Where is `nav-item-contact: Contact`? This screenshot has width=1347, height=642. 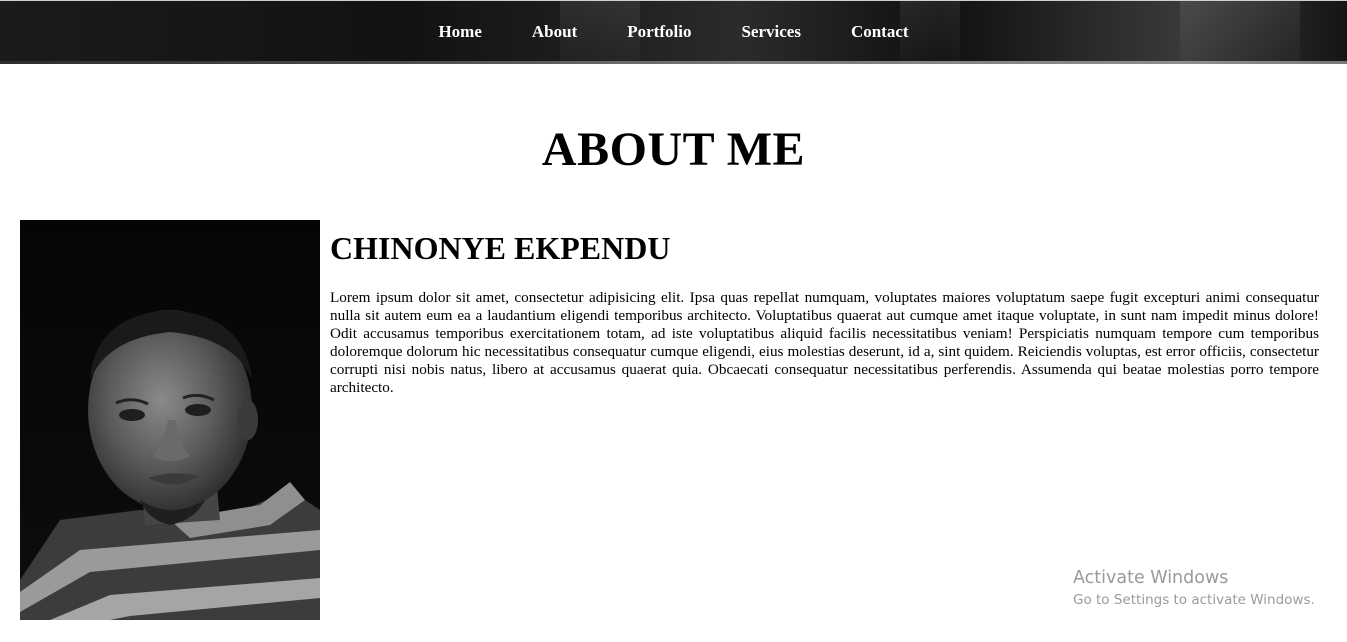
nav-item-contact: Contact is located at coordinates (880, 32).